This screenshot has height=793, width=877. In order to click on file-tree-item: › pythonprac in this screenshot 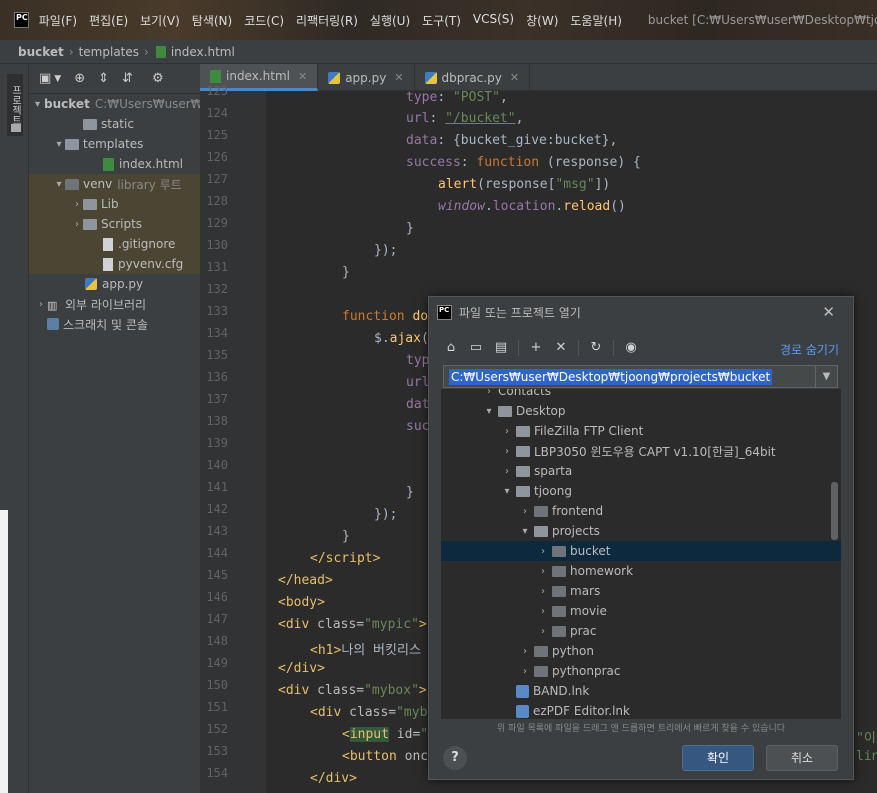, I will do `click(641, 671)`.